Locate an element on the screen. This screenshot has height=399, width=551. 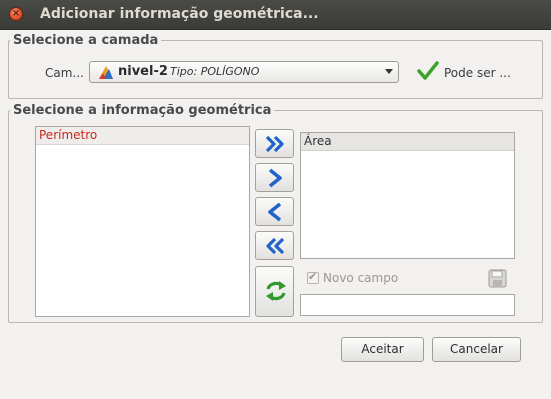
double-chevron-right-icon is located at coordinates (274, 144).